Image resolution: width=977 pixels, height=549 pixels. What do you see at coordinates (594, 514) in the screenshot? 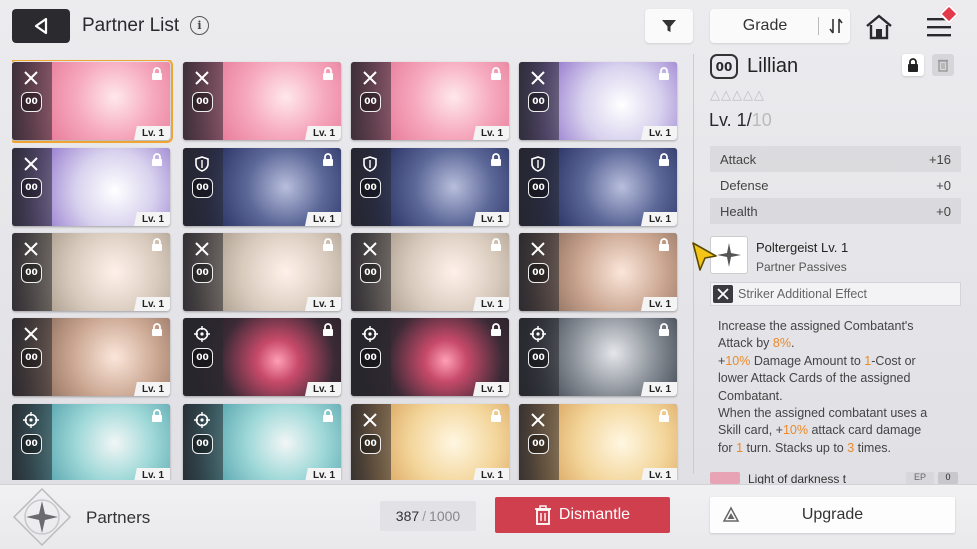
I see `dismantle-label: Dismantle` at bounding box center [594, 514].